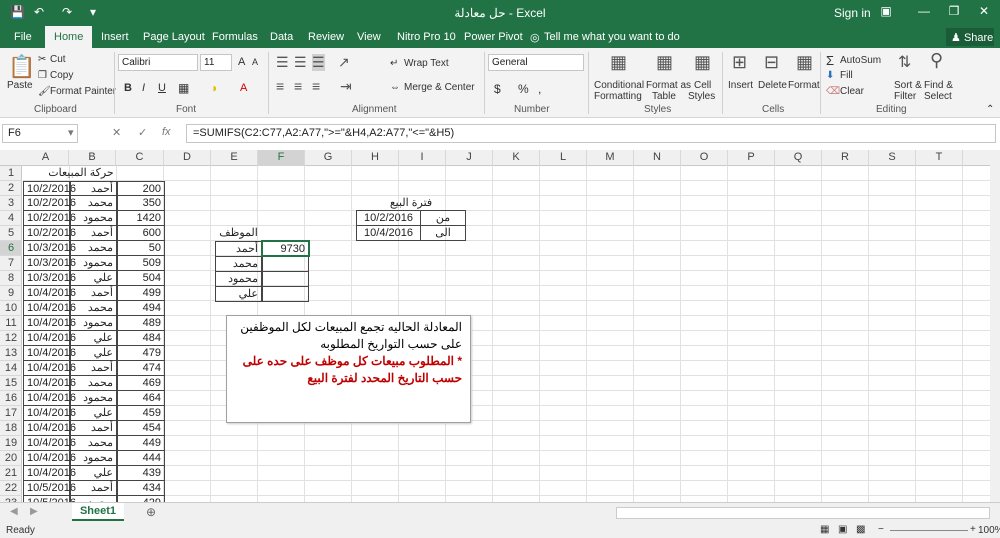 This screenshot has width=1000, height=538. Describe the element at coordinates (344, 62) in the screenshot. I see `orientation-icon: ↗` at that location.